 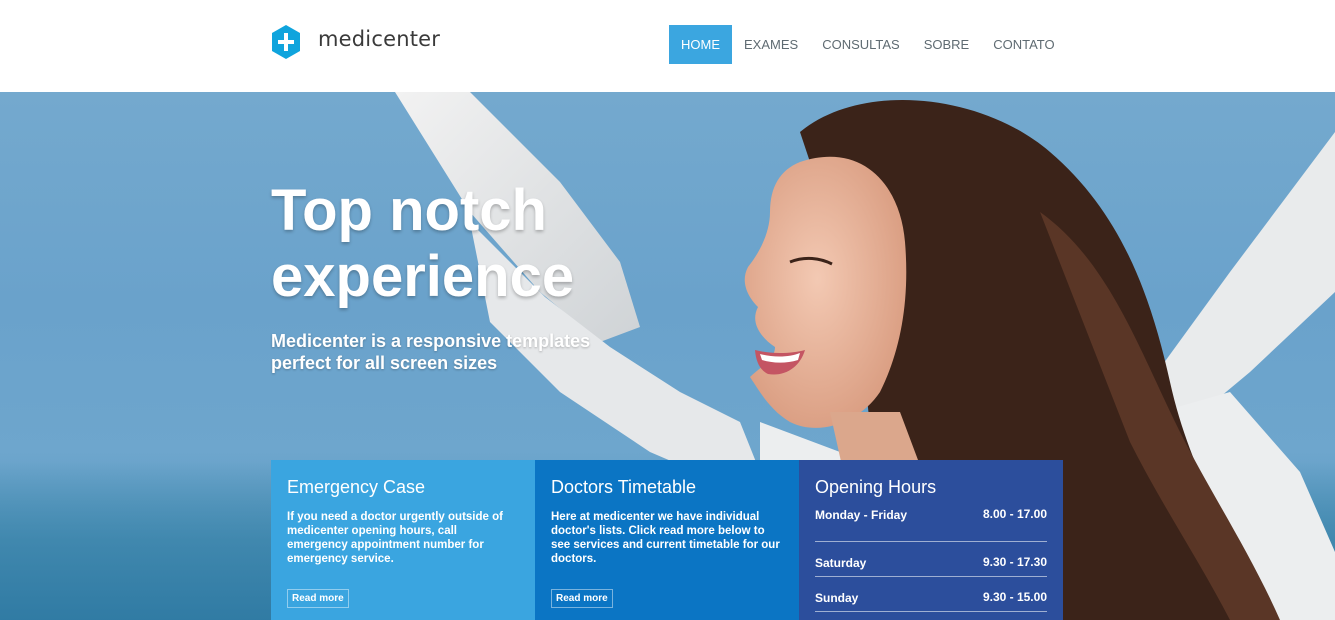 I want to click on nav-item-home: HOME, so click(x=700, y=44).